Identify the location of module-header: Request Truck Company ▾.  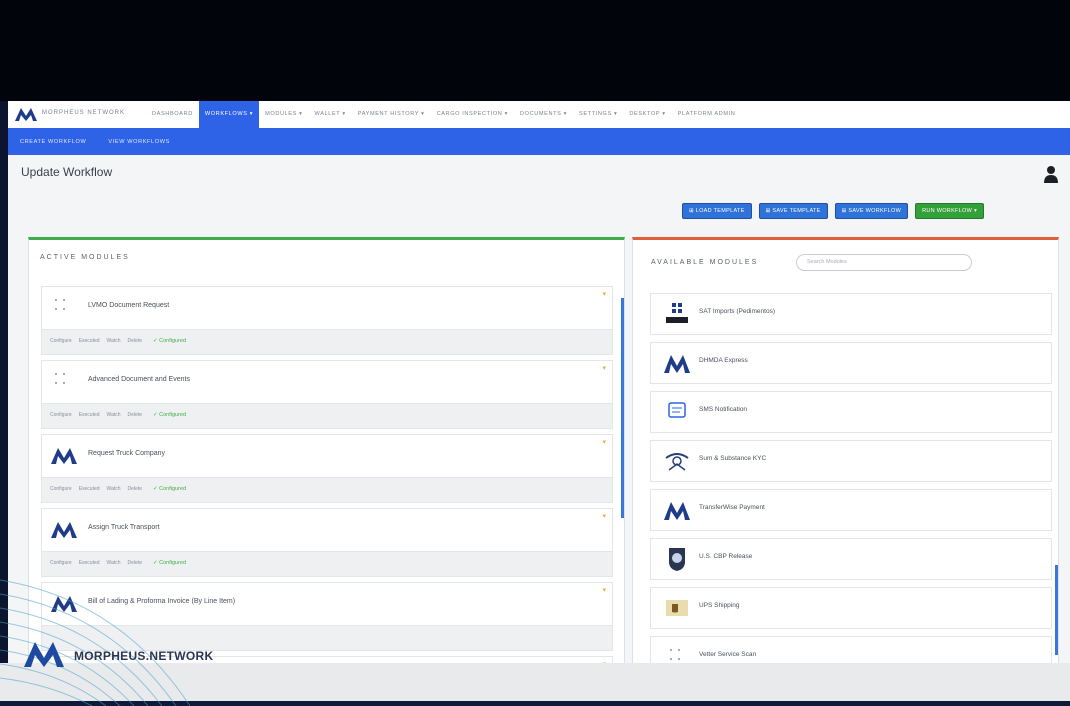
(327, 456).